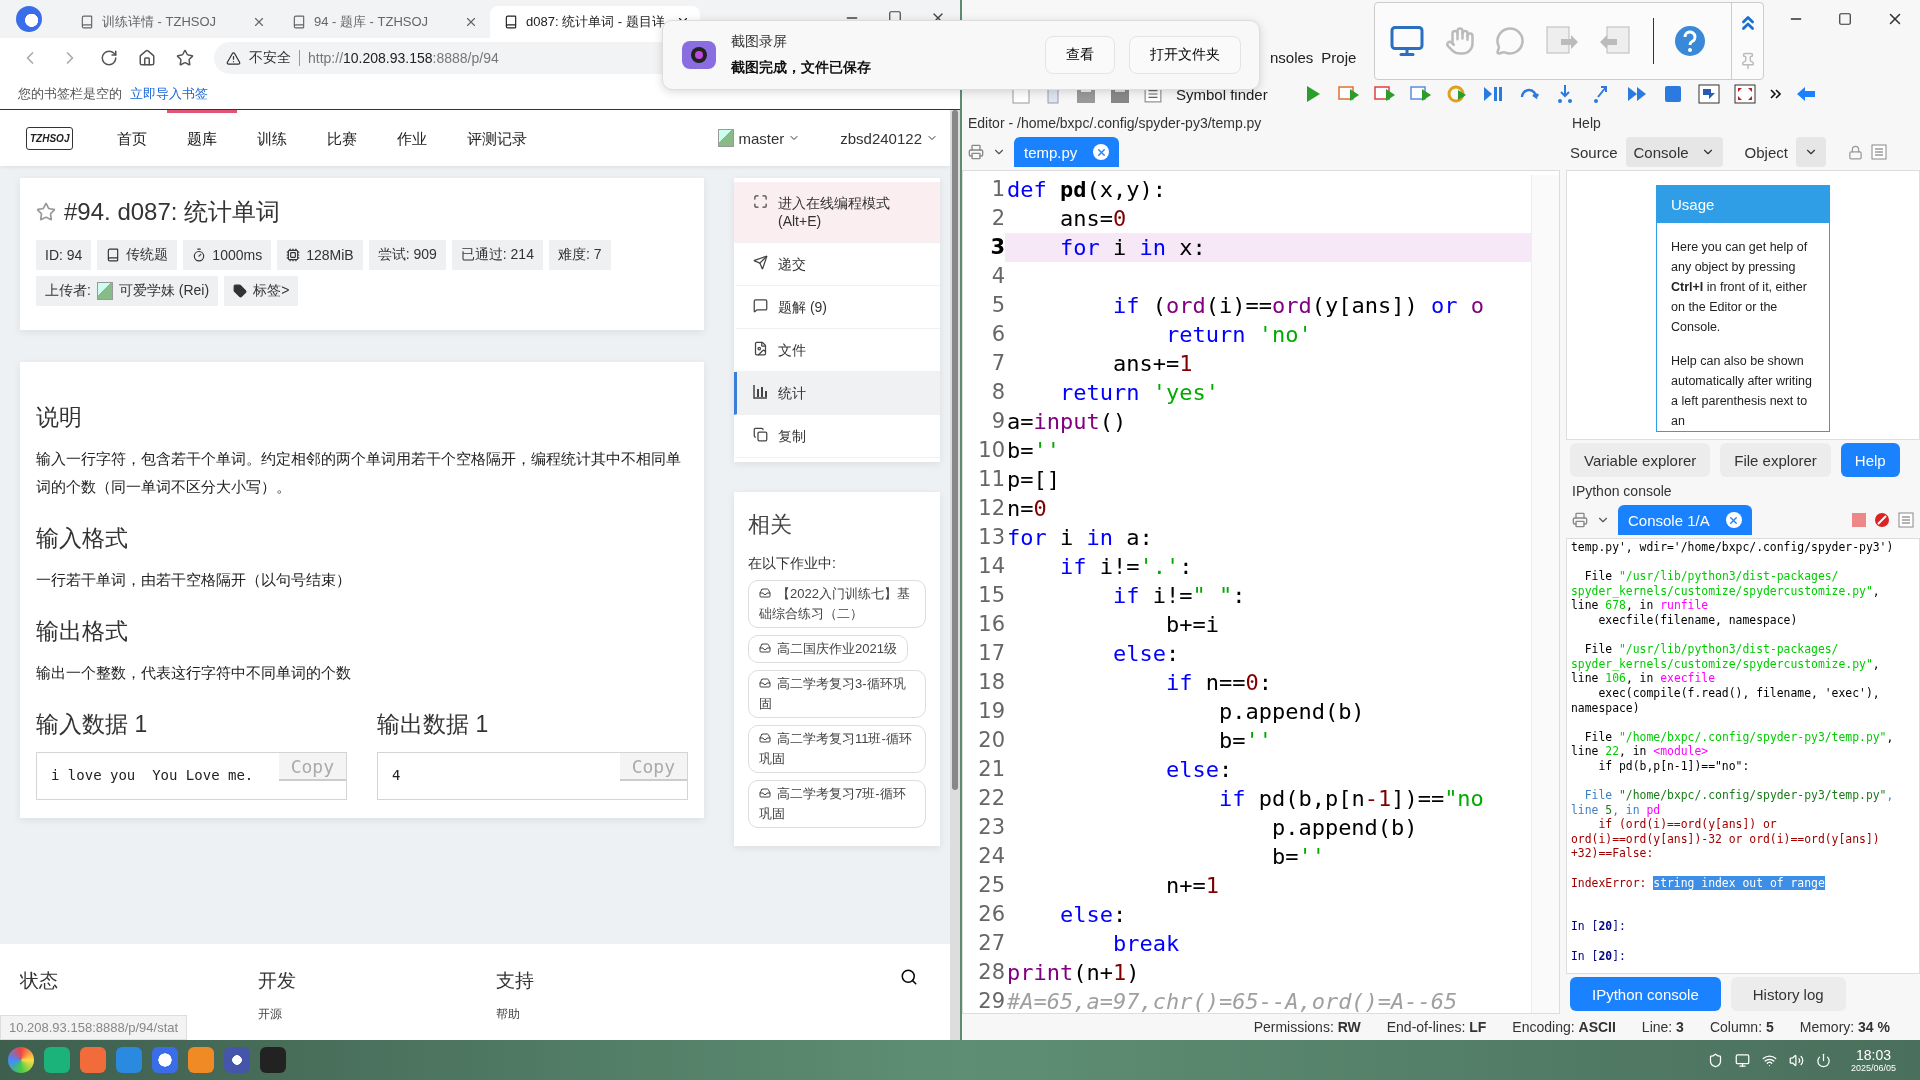 The width and height of the screenshot is (1920, 1080). I want to click on pane-tab: Help, so click(1870, 460).